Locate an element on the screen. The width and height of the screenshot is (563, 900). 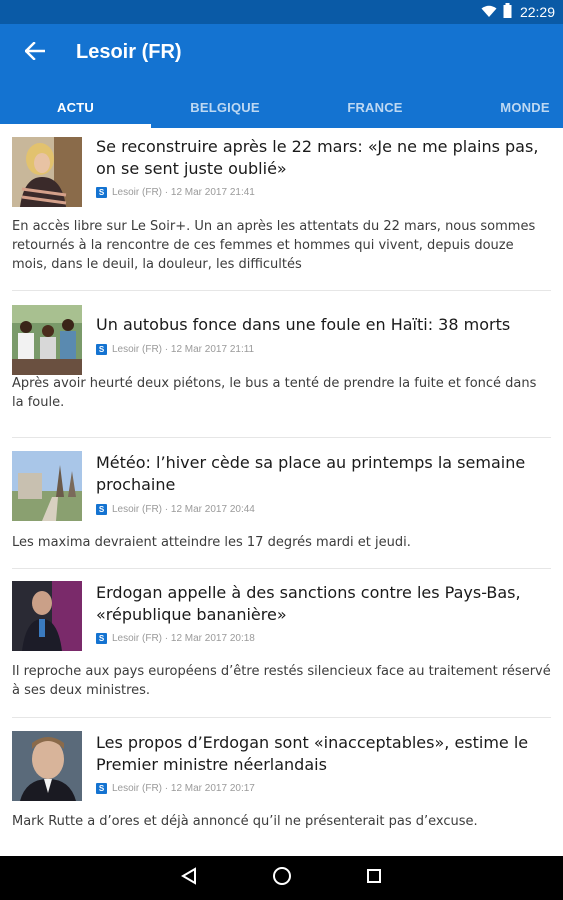
recents-square-icon is located at coordinates (374, 878).